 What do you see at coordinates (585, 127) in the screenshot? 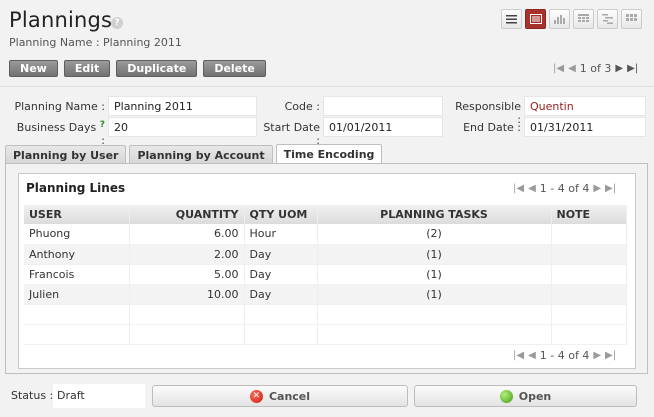
I see `end-date-field: 01/31/2011` at bounding box center [585, 127].